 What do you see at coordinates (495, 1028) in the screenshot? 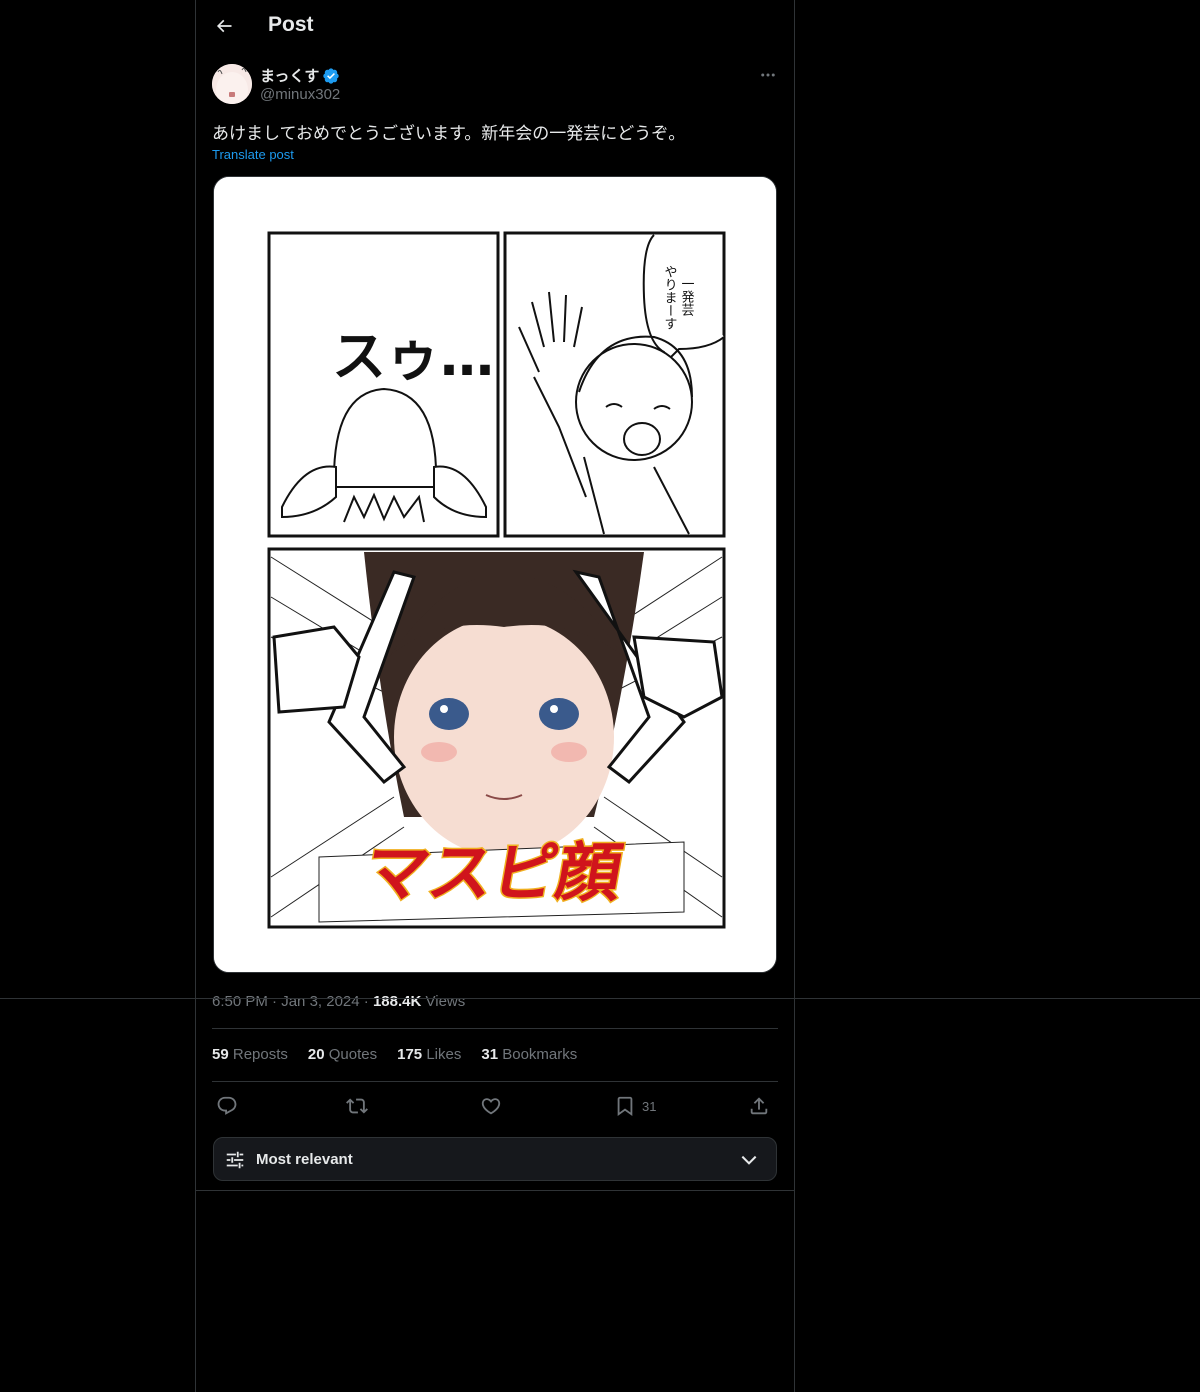
I see `divider-top` at bounding box center [495, 1028].